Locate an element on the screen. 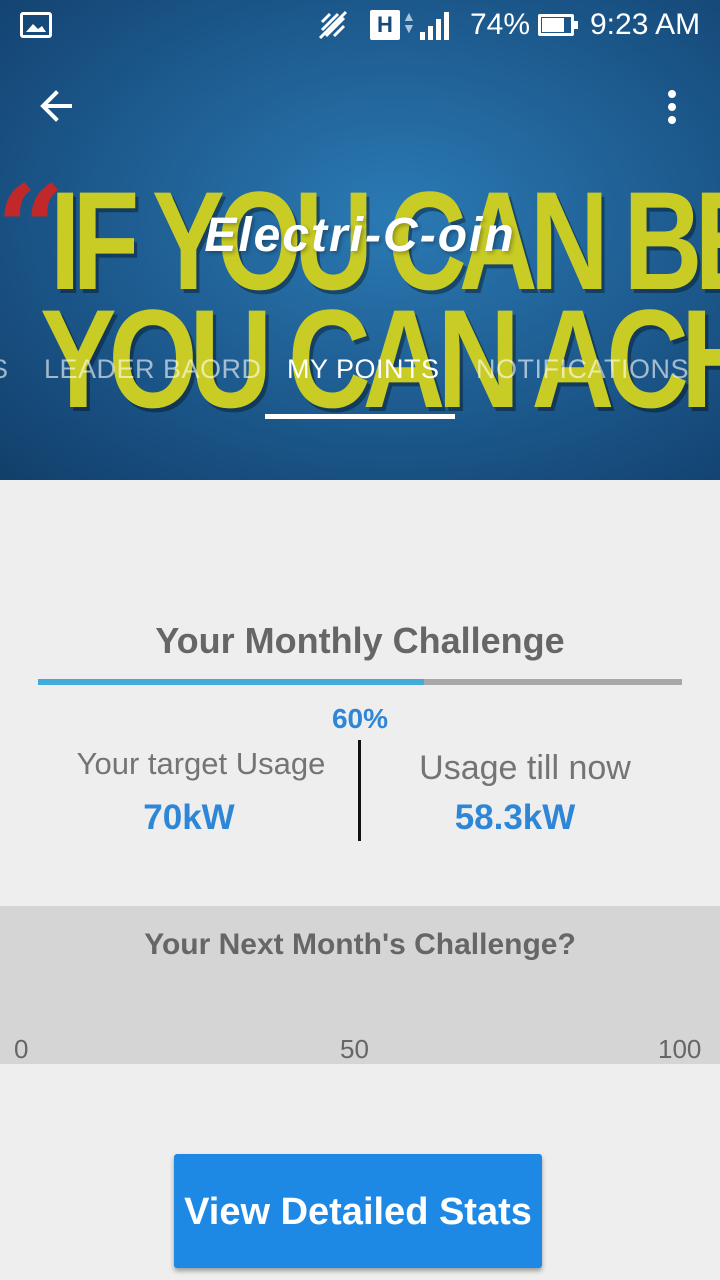 Image resolution: width=720 pixels, height=1280 pixels. status-bar: H ▲ ▼ 74% 9:23 AM is located at coordinates (360, 25).